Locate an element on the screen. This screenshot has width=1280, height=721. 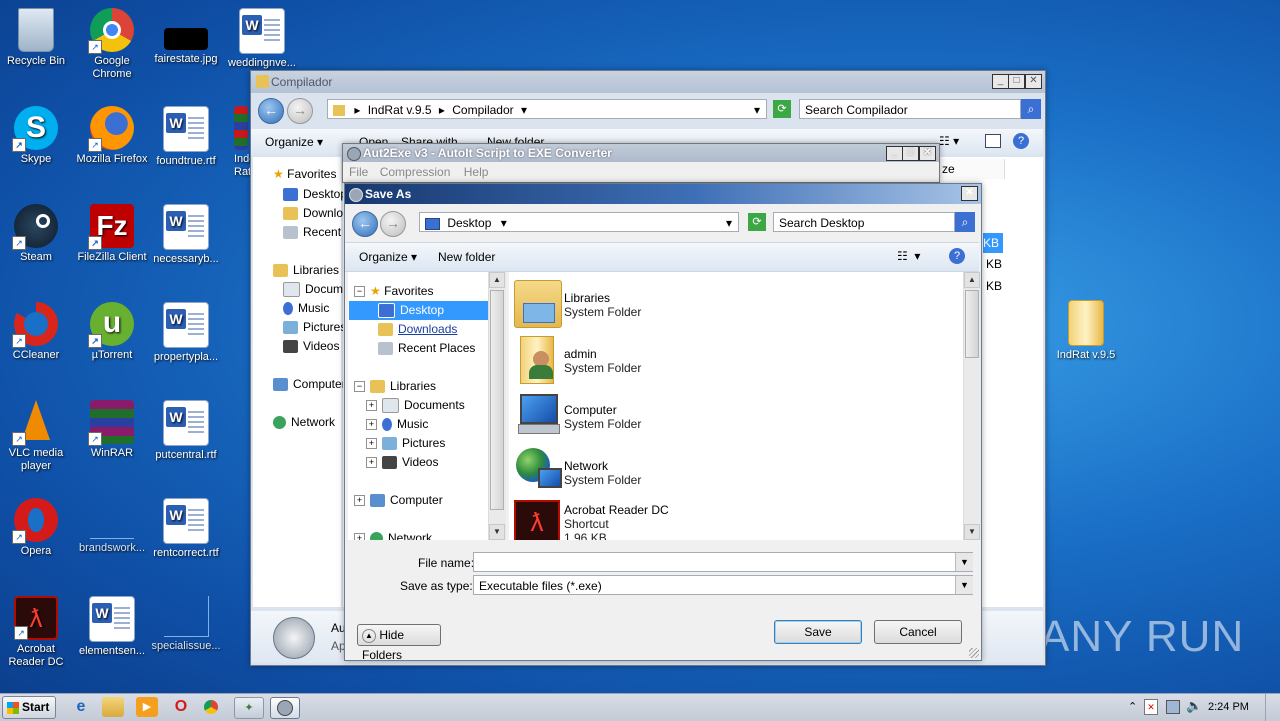
size-cell-selected: KB is located at coordinates (993, 243).